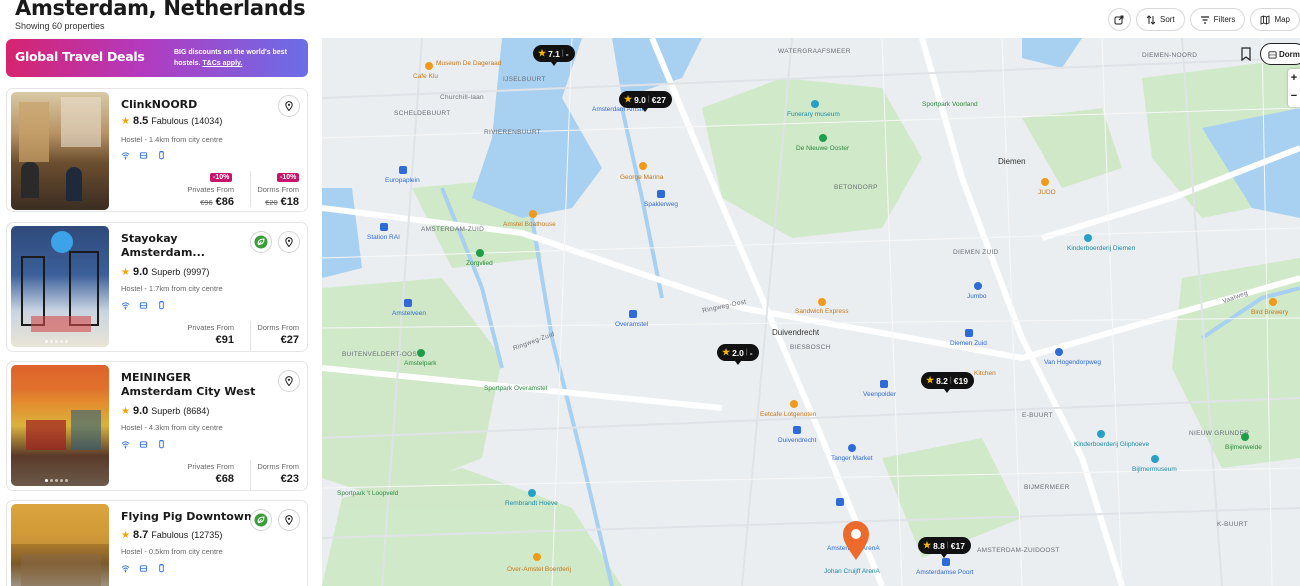 Image resolution: width=1300 pixels, height=586 pixels. I want to click on poi-label: Sportpark Overamstel, so click(516, 388).